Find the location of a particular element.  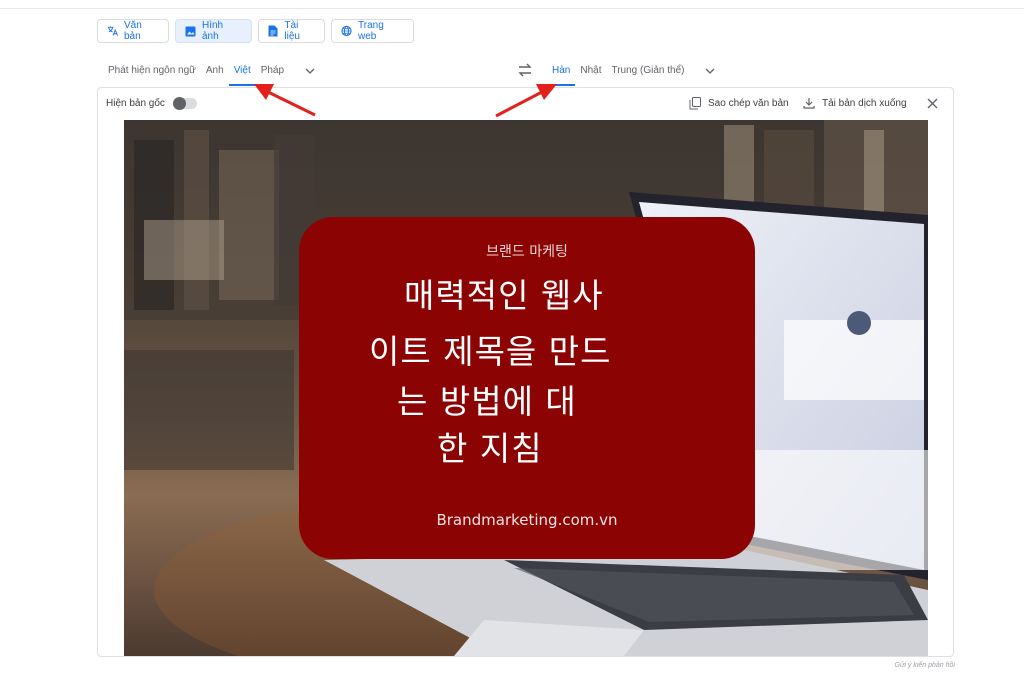

image-domain: Brandmarketing.com.vn is located at coordinates (527, 520).